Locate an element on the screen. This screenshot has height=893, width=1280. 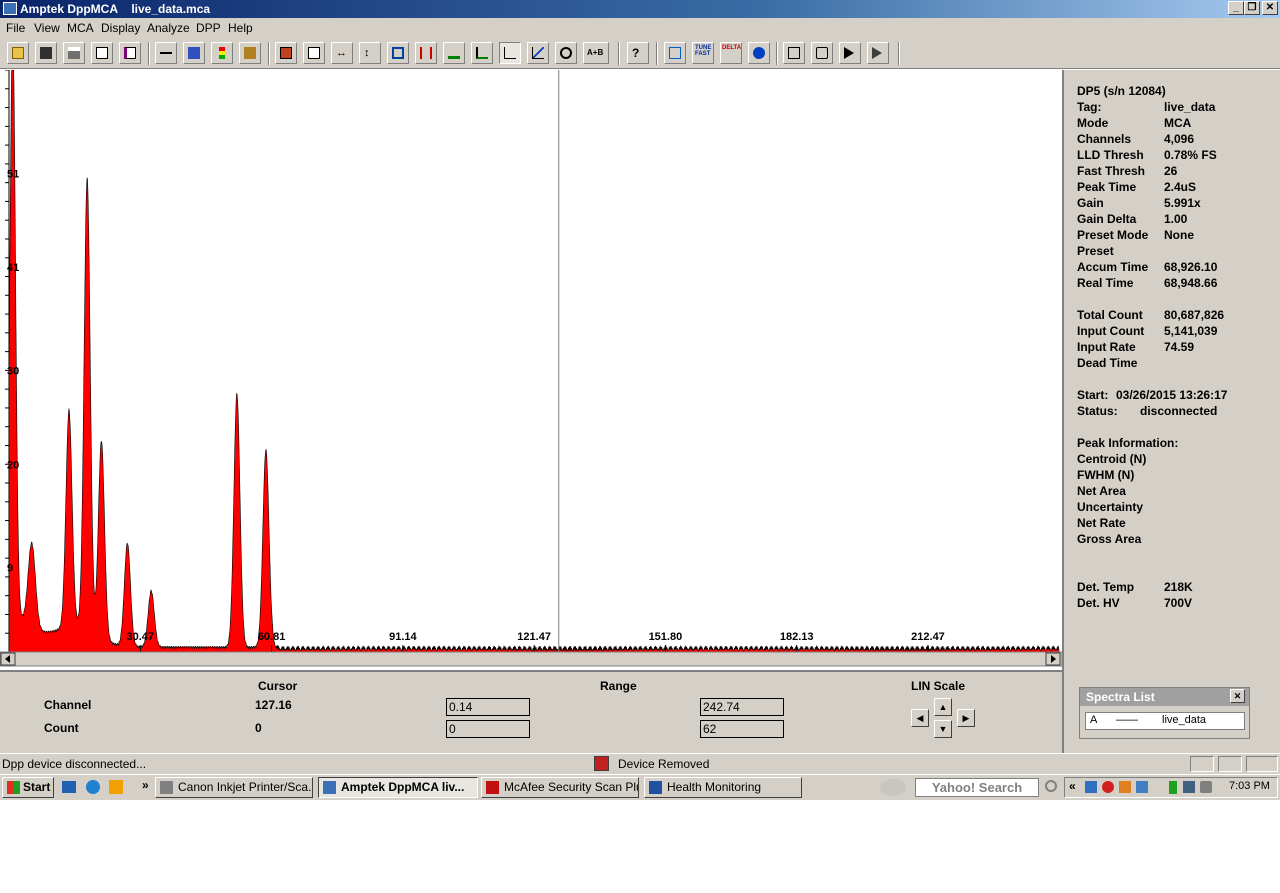
quicklaunch-chevron: » is located at coordinates (145, 785).